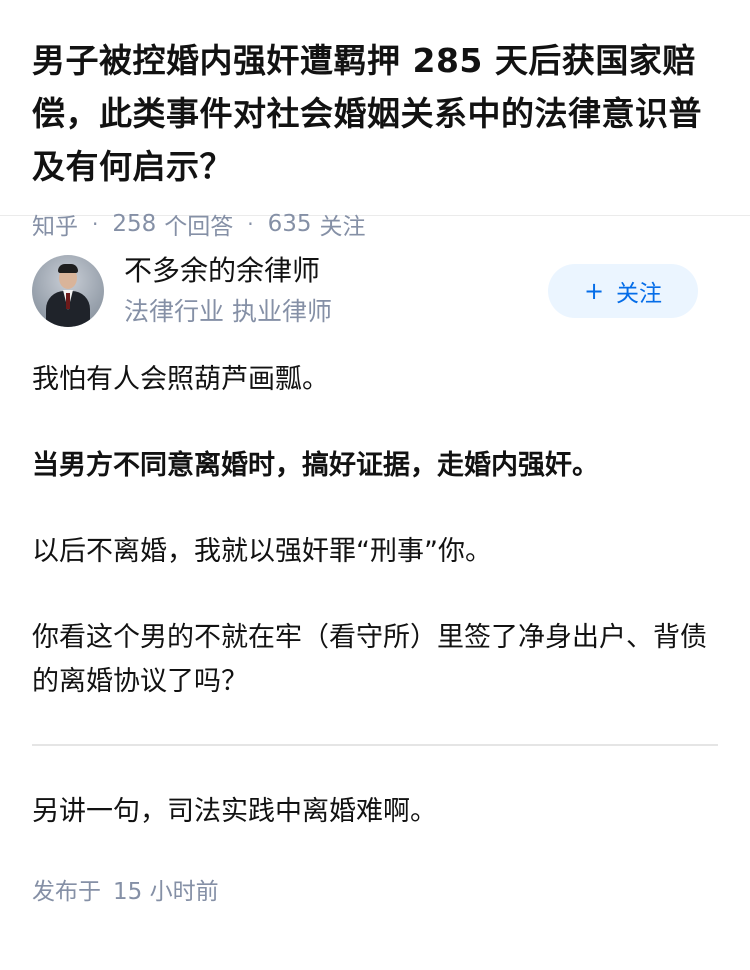 The height and width of the screenshot is (970, 750). I want to click on follow-count-label: 关注, so click(342, 227).